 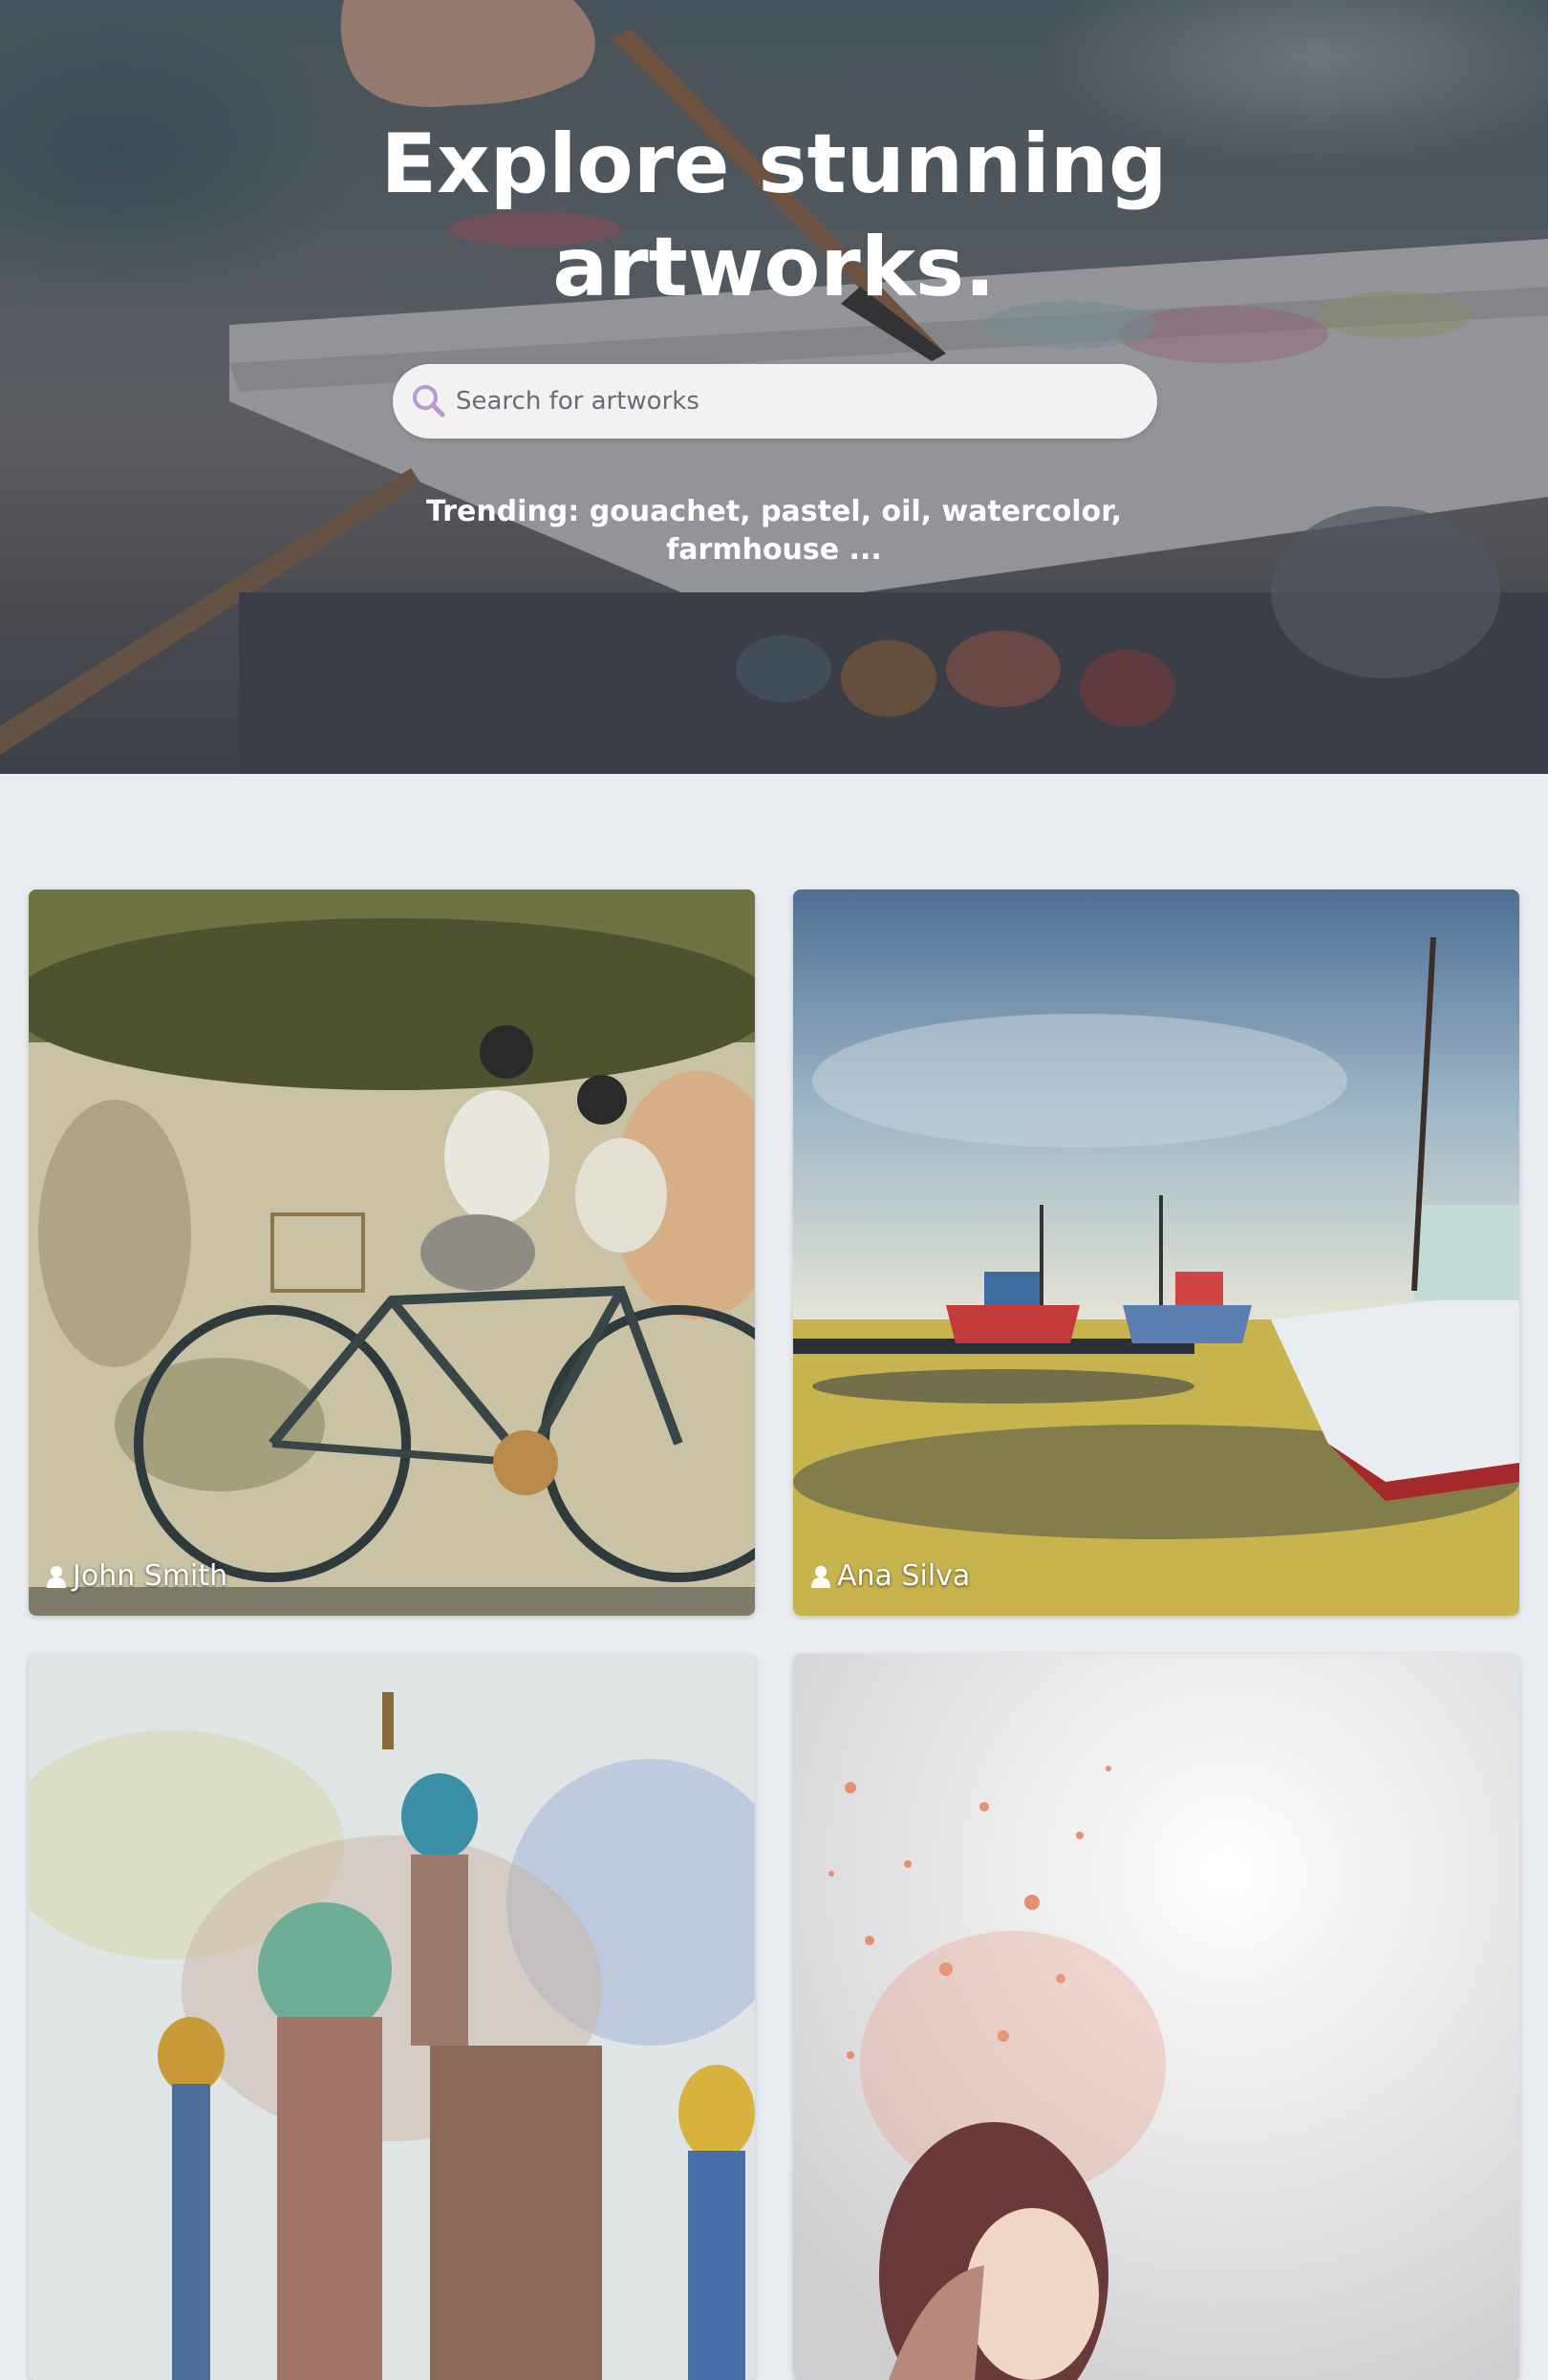 I want to click on artwork-card: Ana Silva, so click(x=1156, y=1253).